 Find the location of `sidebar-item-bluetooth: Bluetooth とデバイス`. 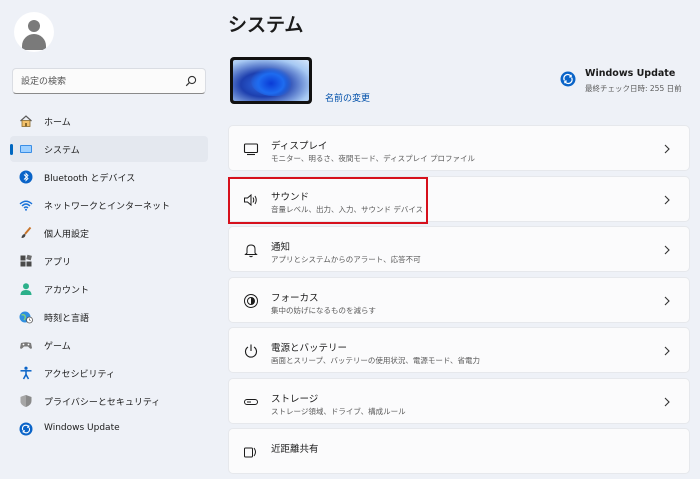

sidebar-item-bluetooth: Bluetooth とデバイス is located at coordinates (109, 177).